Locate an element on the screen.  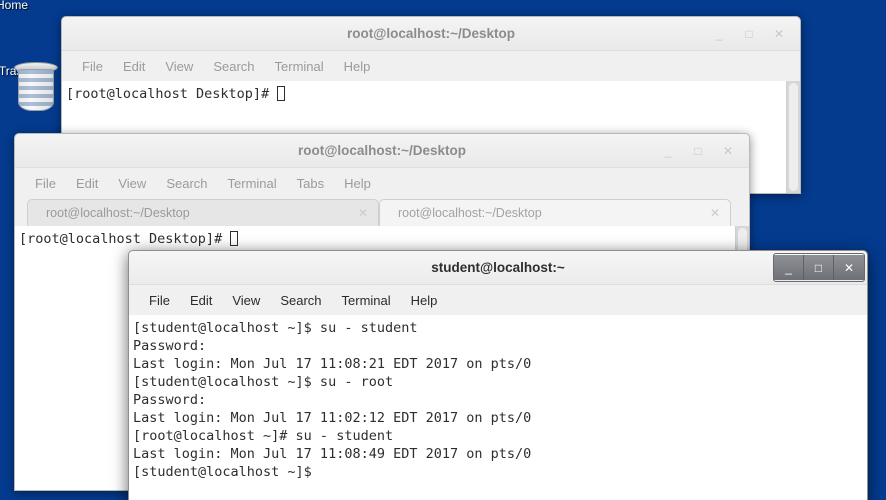
terminal-scrollbar is located at coordinates (793, 137).